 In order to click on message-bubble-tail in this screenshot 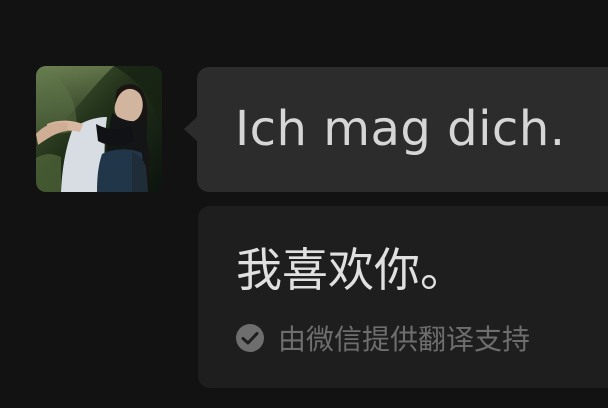, I will do `click(191, 129)`.